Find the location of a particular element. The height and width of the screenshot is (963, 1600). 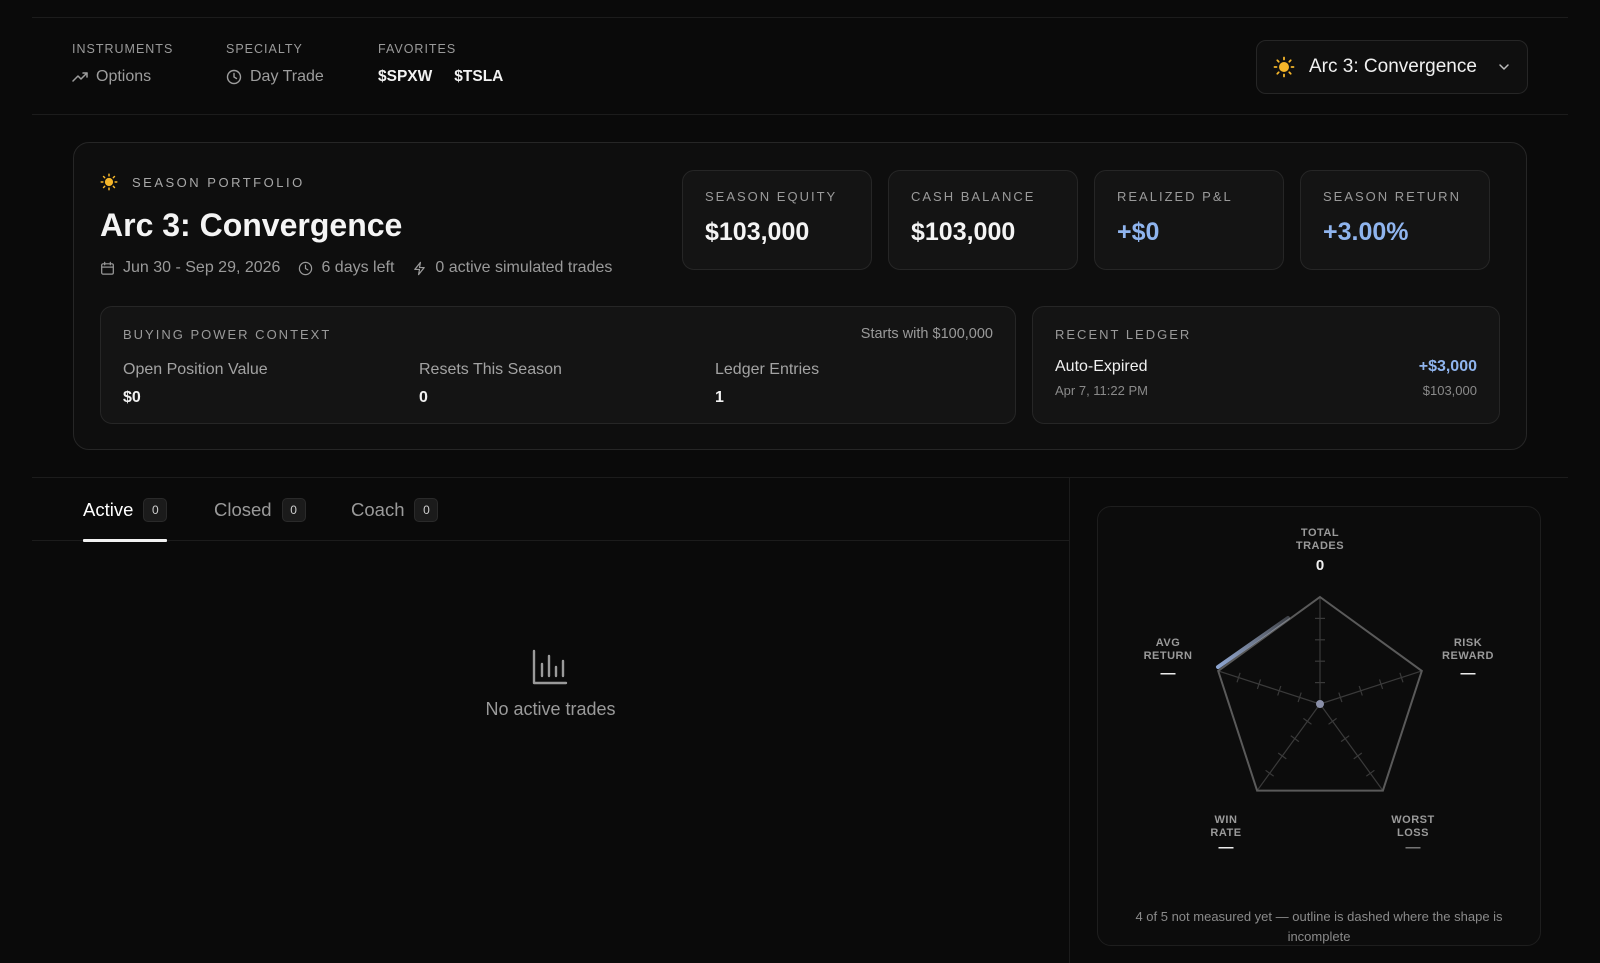

portfolio-eyebrow-text: SEASON PORTFOLIO is located at coordinates (218, 182).